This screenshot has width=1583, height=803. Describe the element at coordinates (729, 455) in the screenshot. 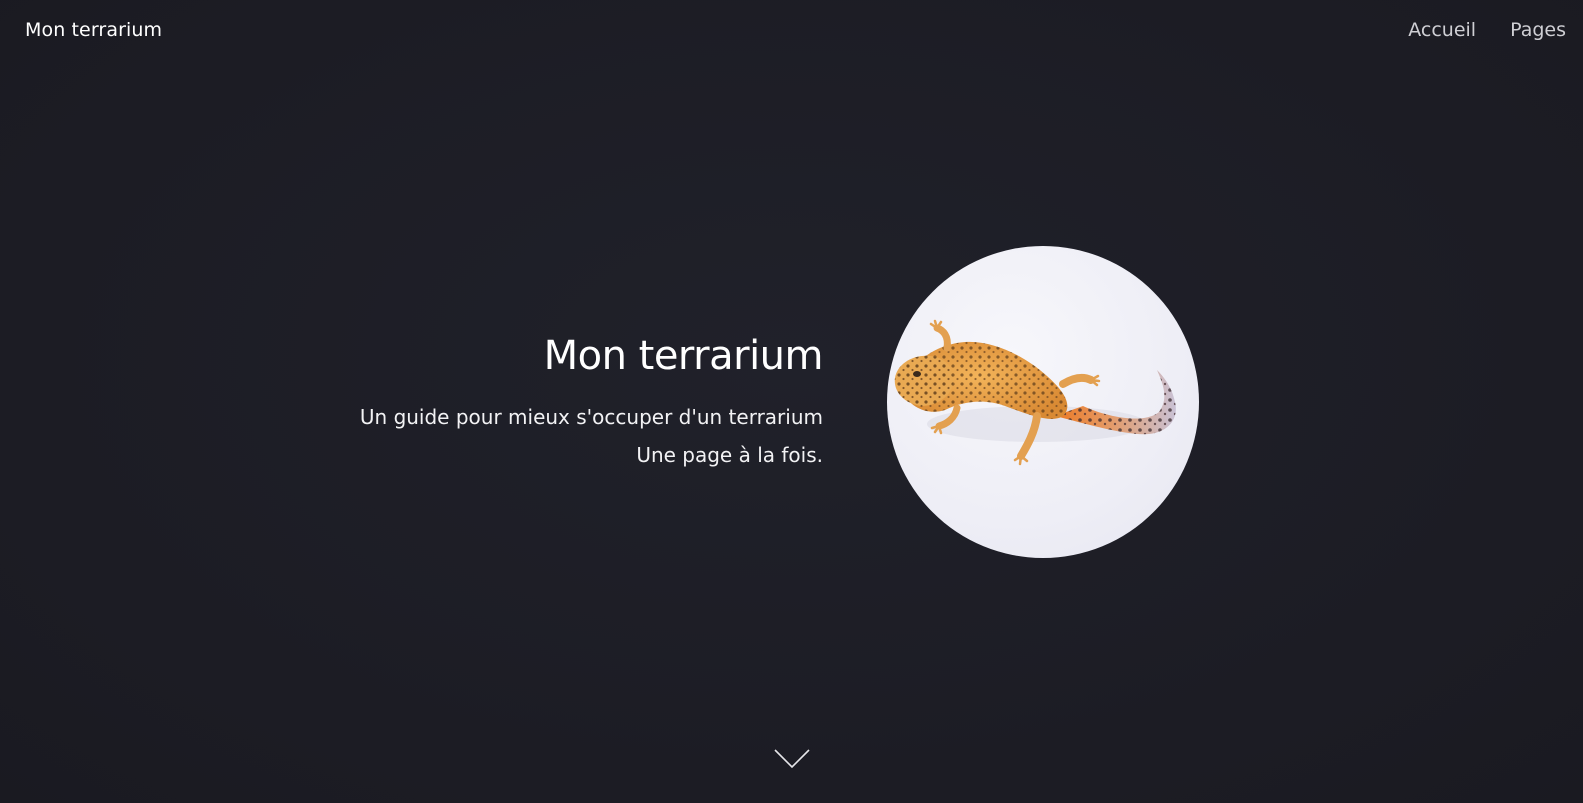

I see `hero-tagline: Une page à la fois.` at that location.